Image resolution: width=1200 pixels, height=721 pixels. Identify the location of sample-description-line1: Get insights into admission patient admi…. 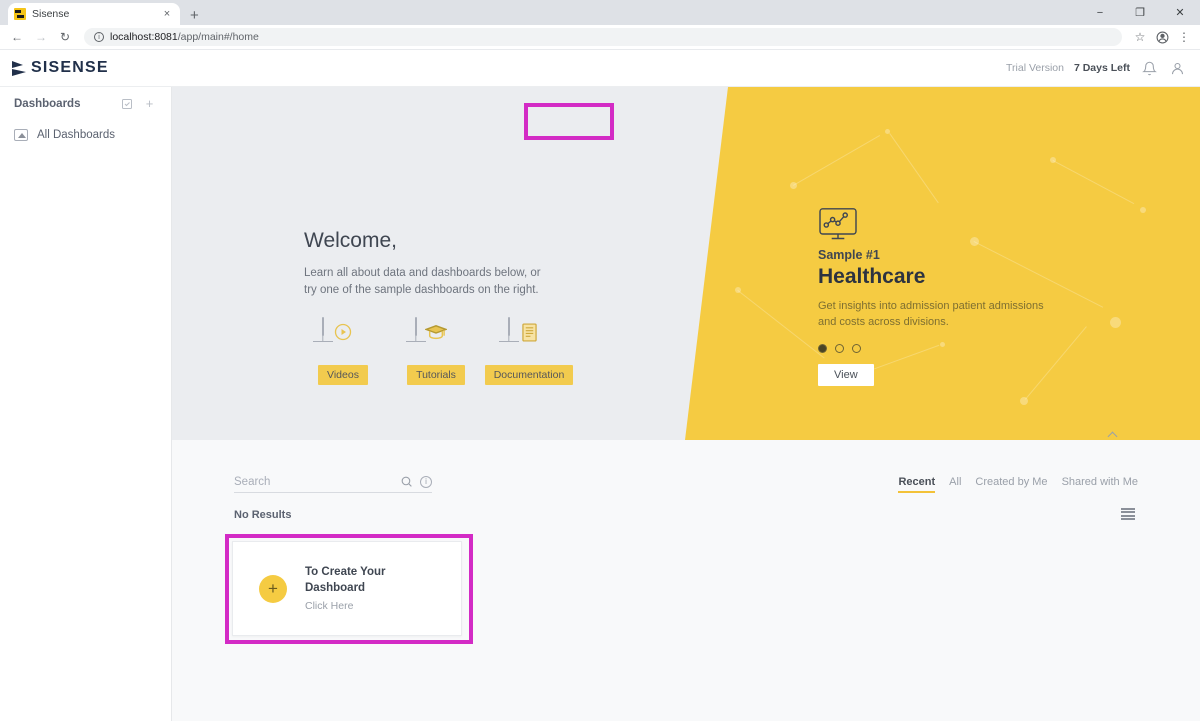
(931, 306).